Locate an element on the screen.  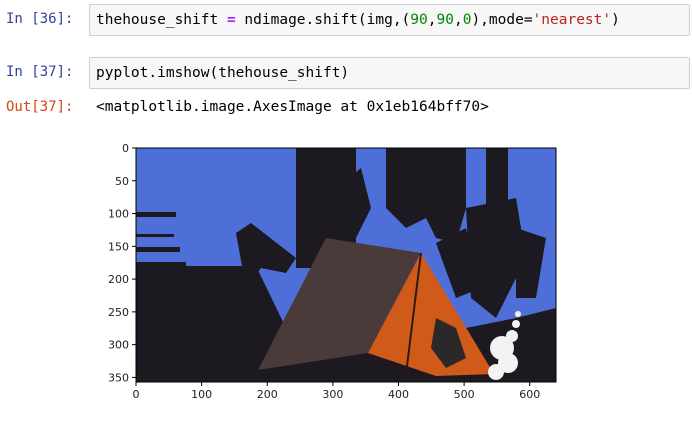
input-prompt: In [37]: is located at coordinates (40, 72).